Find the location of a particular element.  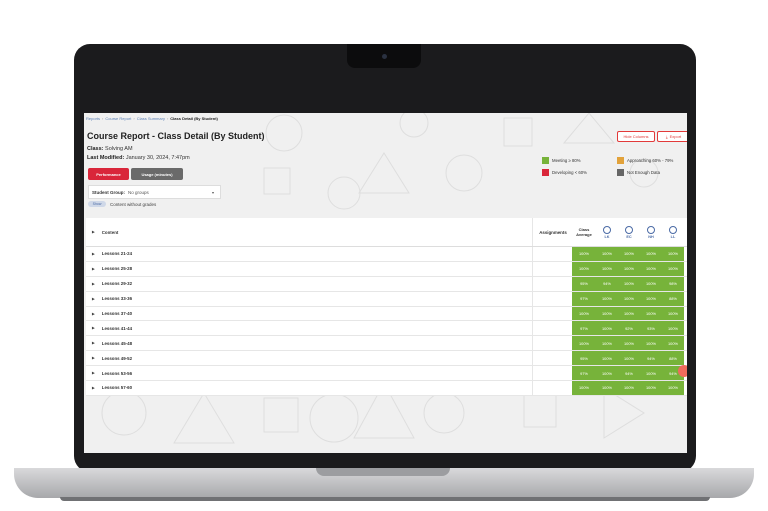

table-row: ▶ Lessons 57-60 100% 100% 100% 100% 100% is located at coordinates (386, 388).